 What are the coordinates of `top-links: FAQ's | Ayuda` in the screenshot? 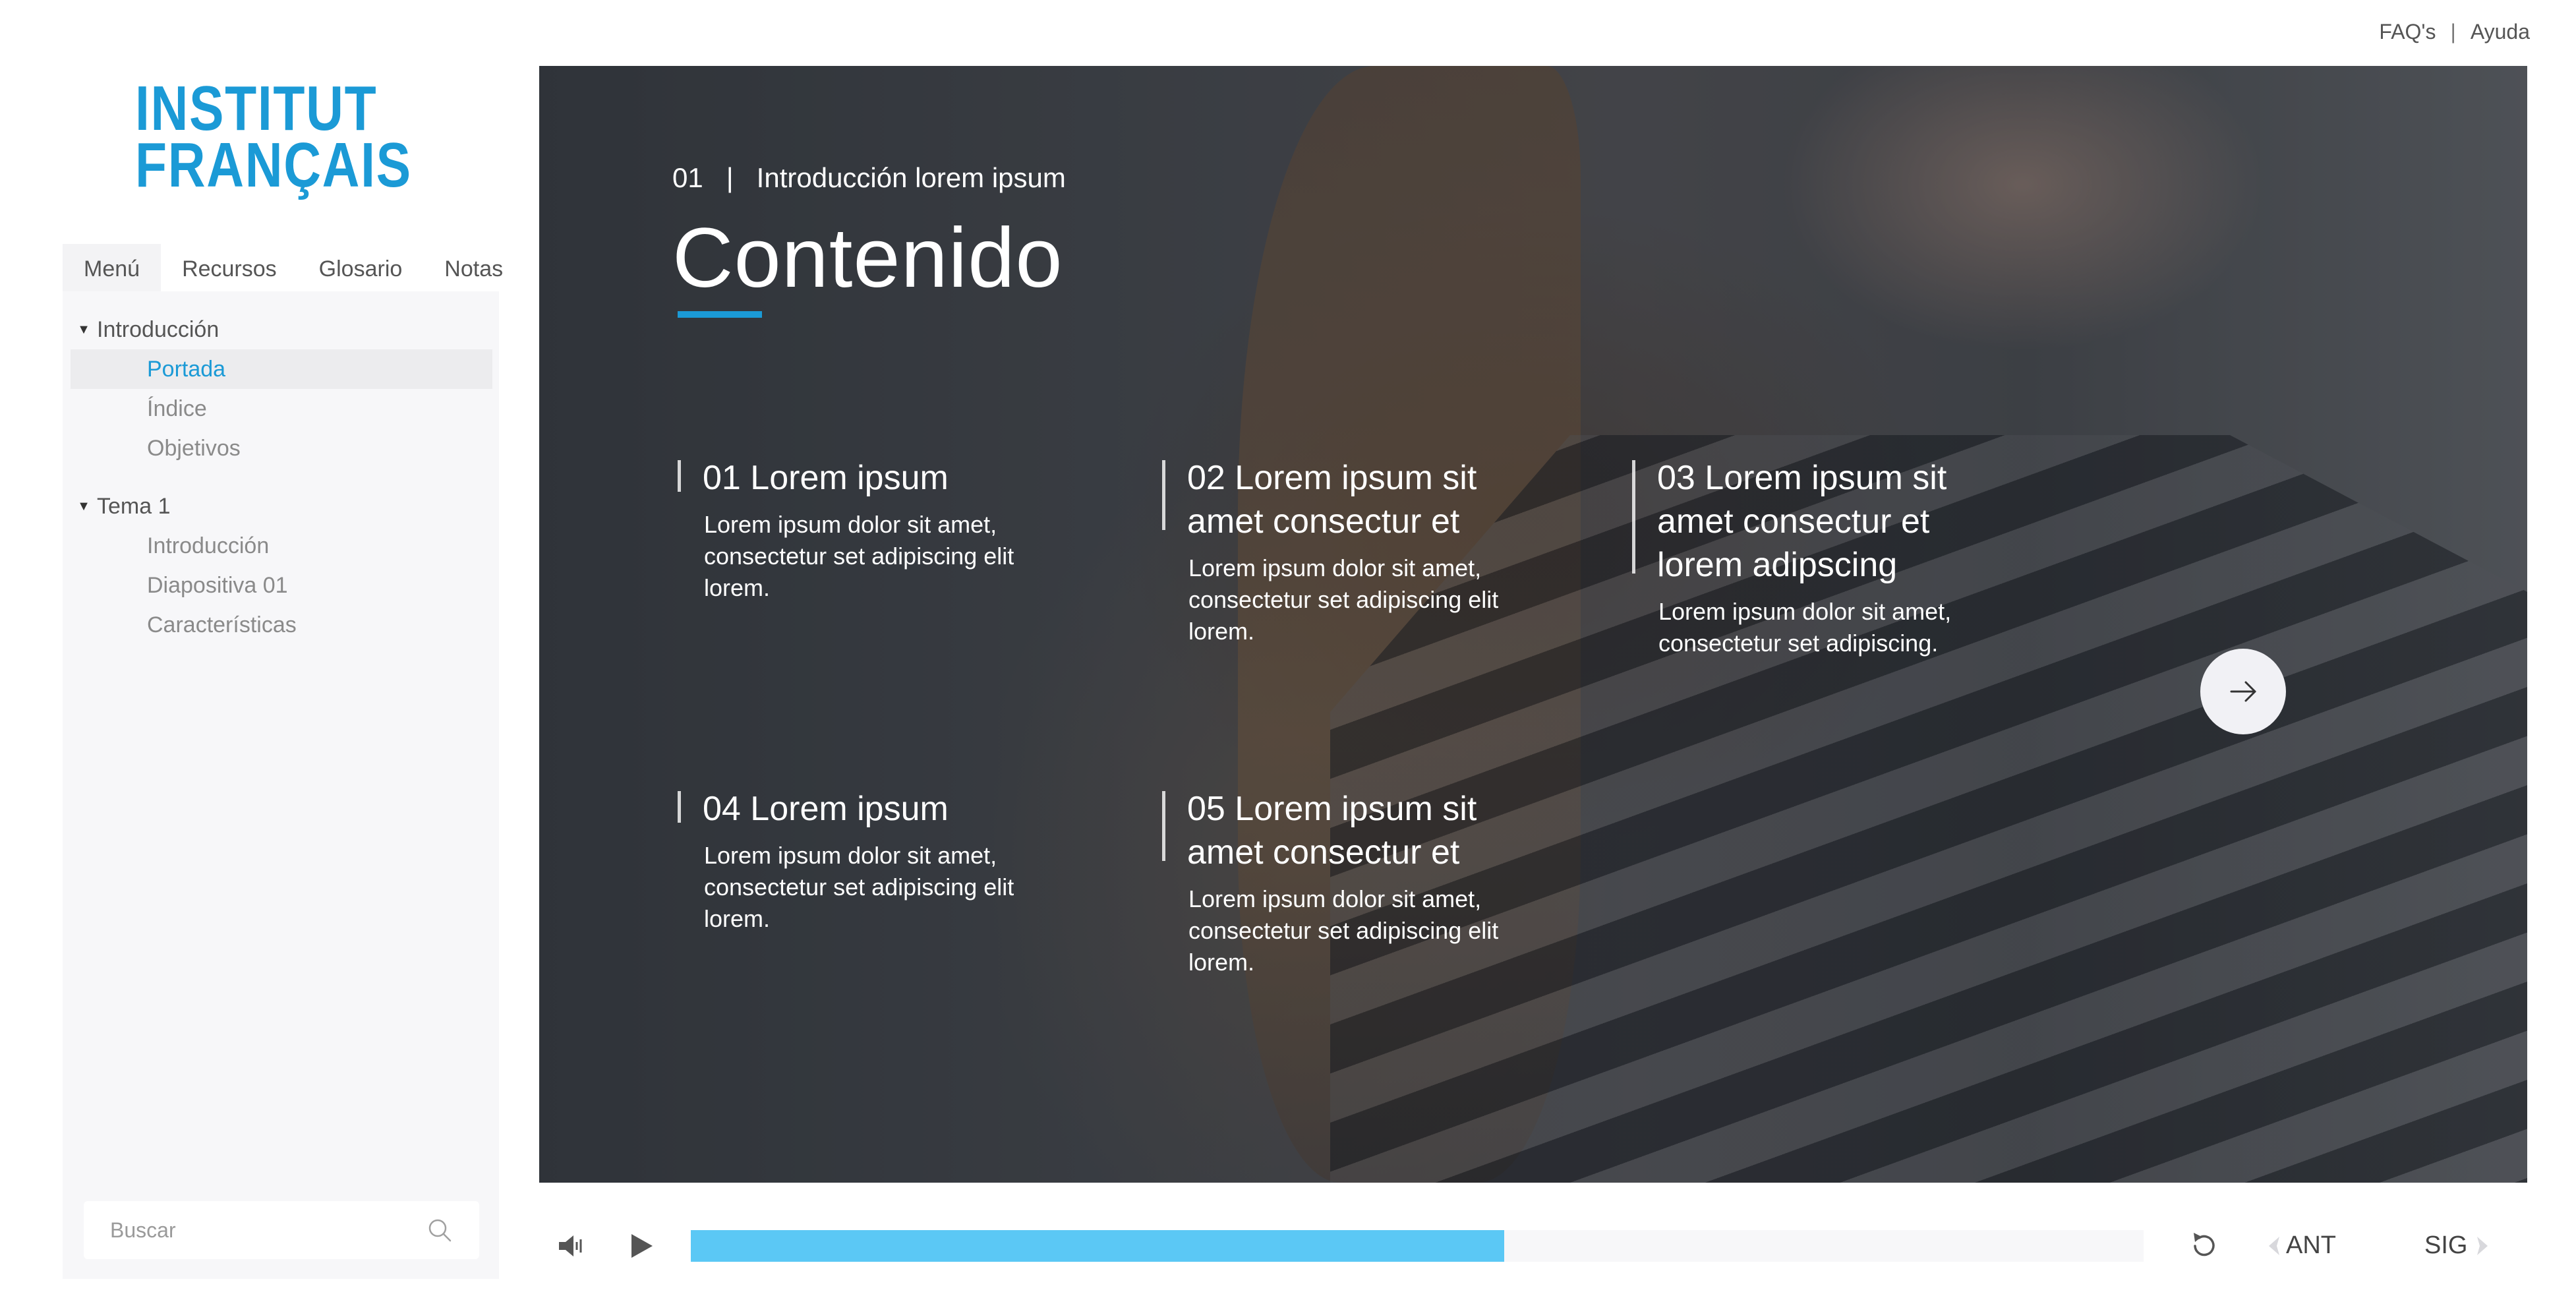 It's located at (2454, 32).